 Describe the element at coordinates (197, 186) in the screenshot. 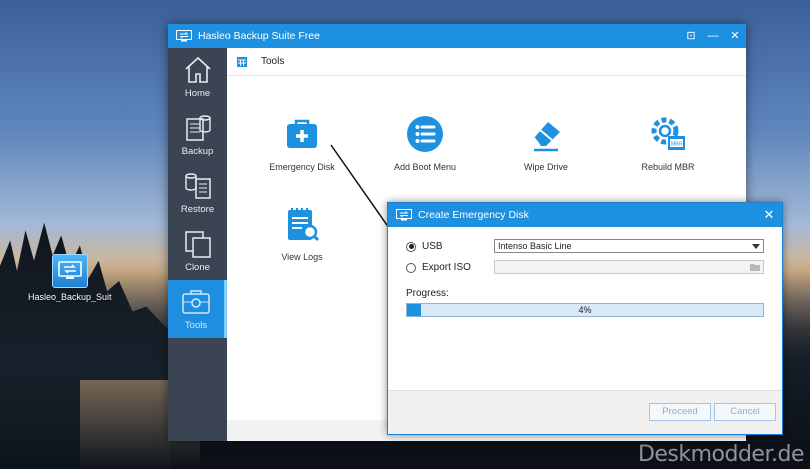

I see `restore-icon` at that location.